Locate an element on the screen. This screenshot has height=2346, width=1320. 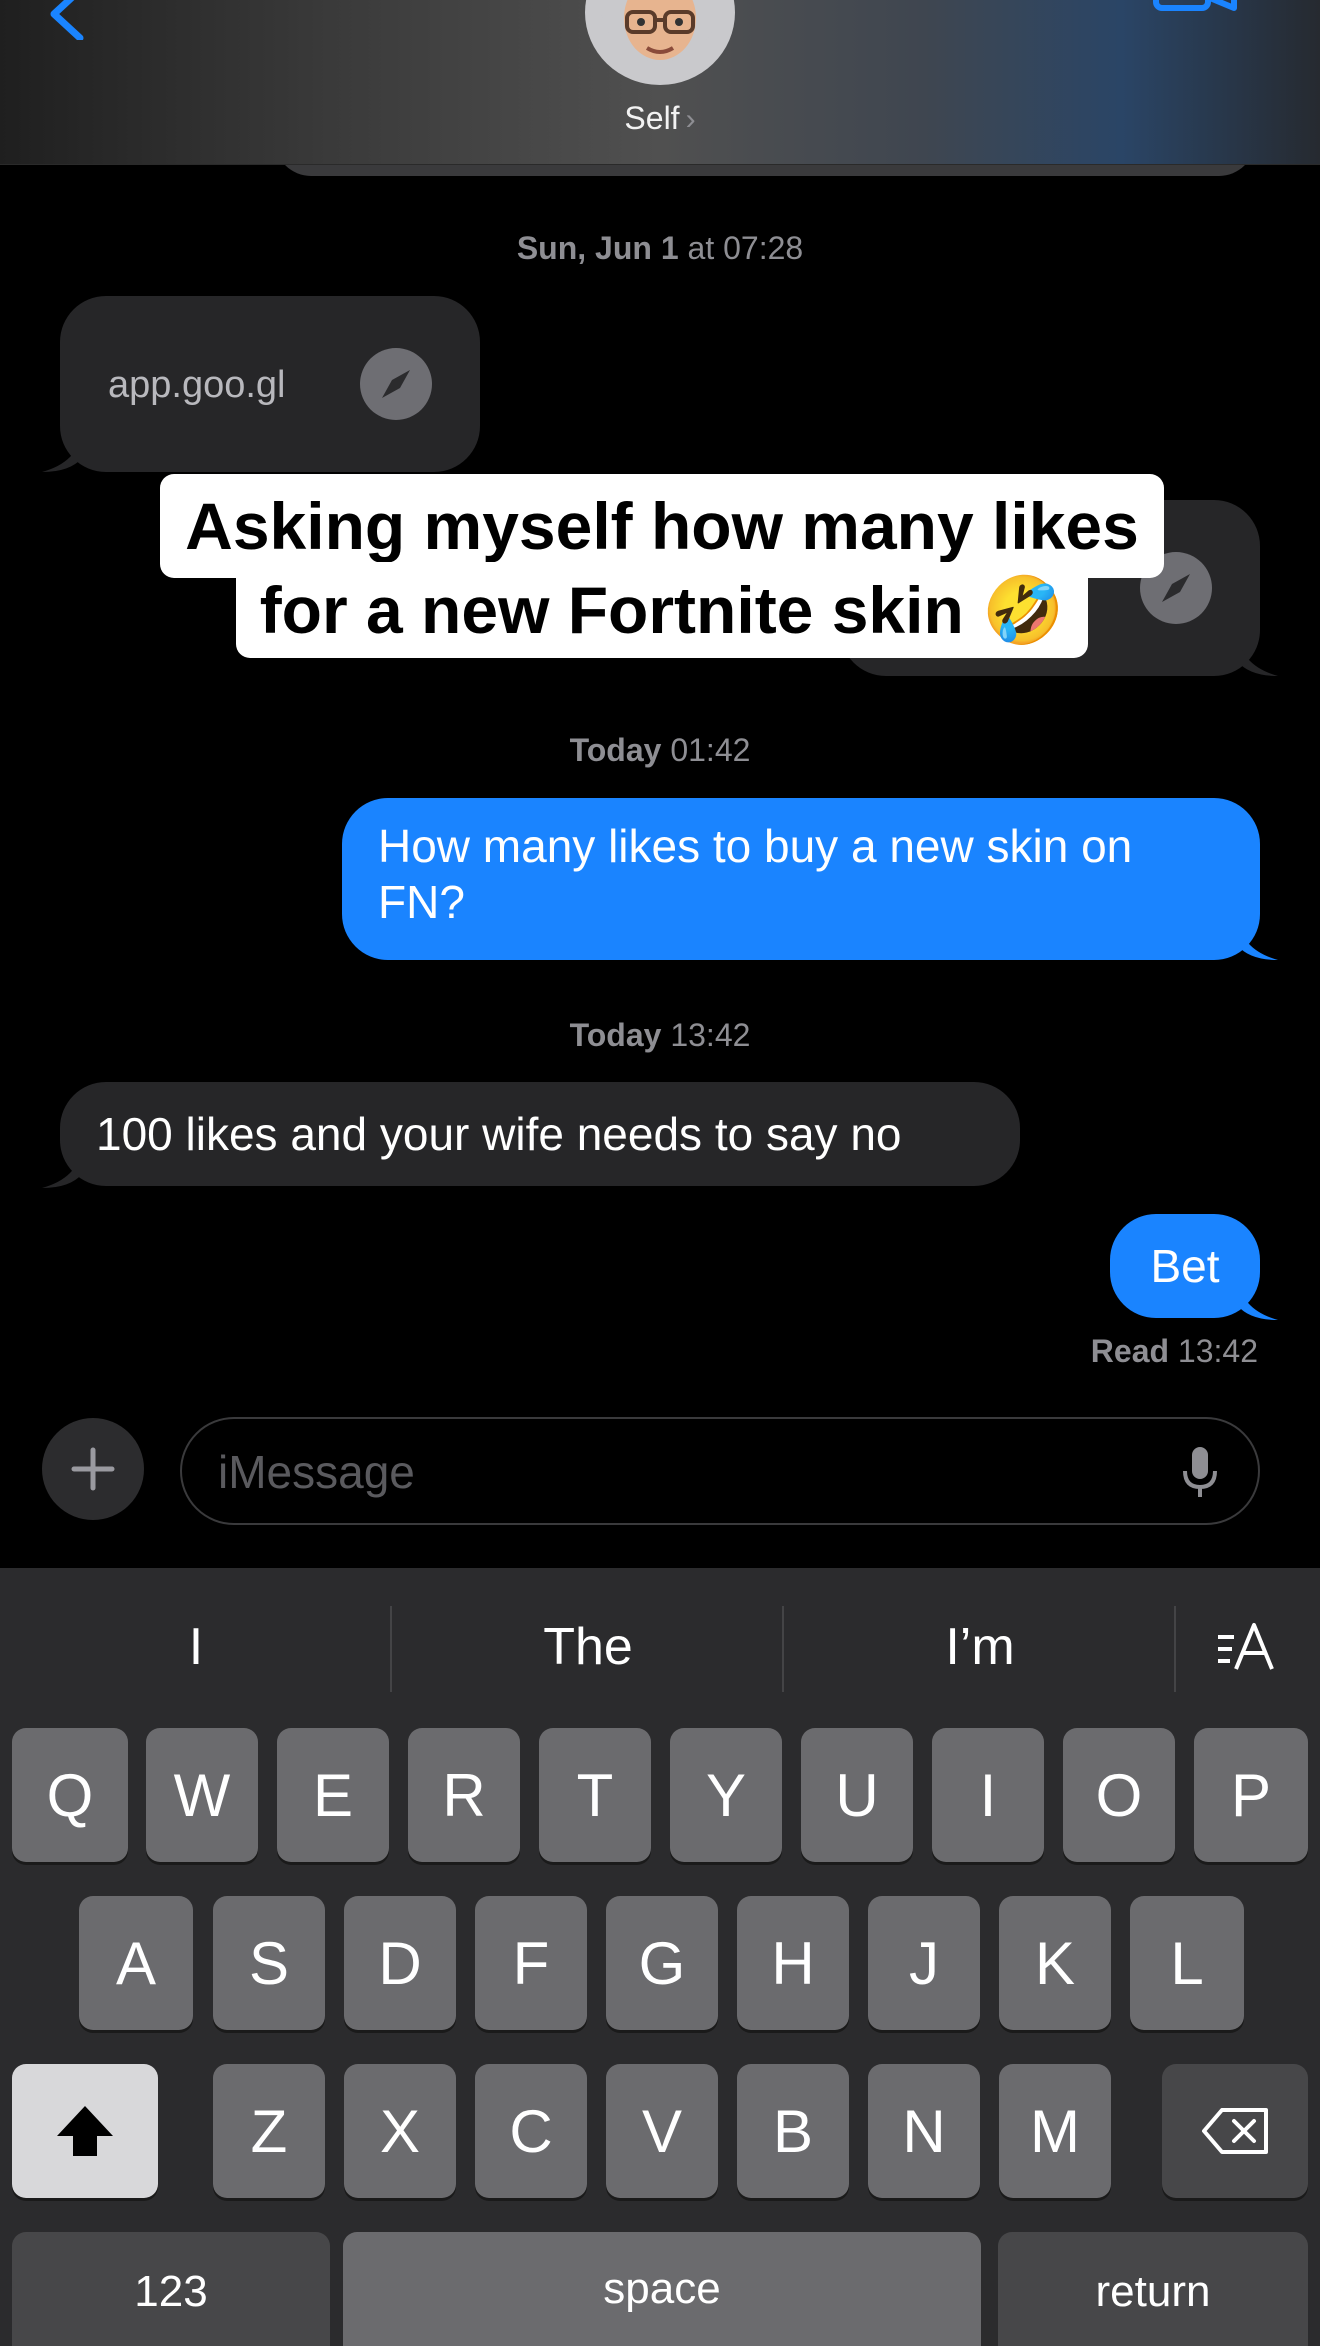
conversation-header: Self › is located at coordinates (660, 82).